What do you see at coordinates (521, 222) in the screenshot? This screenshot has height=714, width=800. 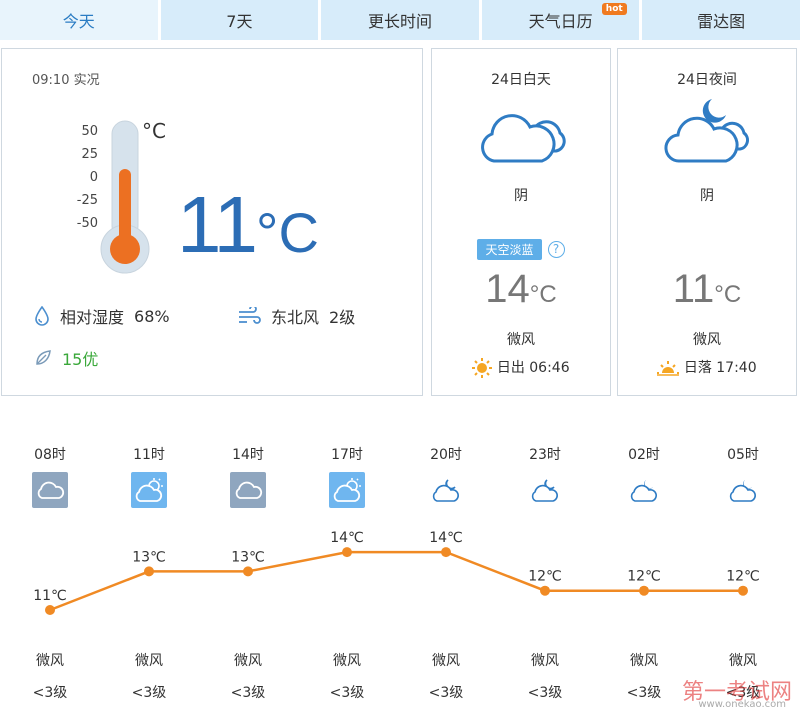 I see `day-forecast-panel: 24日白天 阴 天空淡蓝? 14°C 微风 日出 06:46` at bounding box center [521, 222].